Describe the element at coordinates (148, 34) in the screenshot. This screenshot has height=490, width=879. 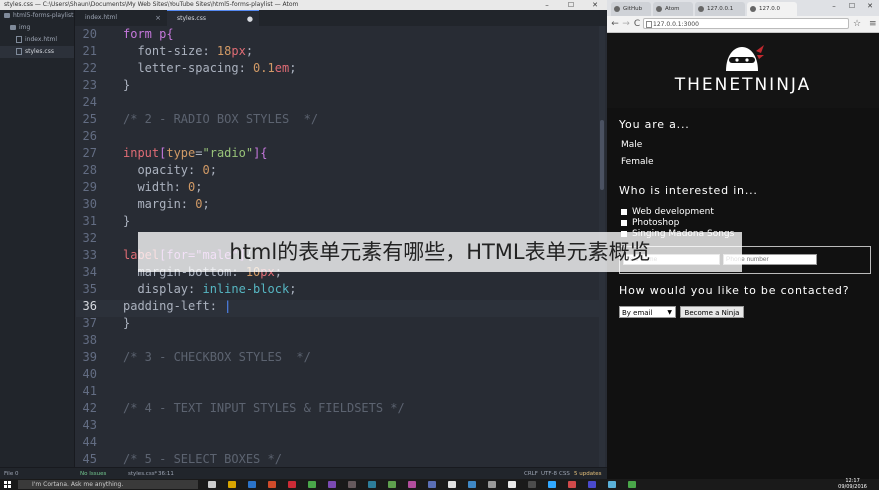
I see `code-line: form p{` at that location.